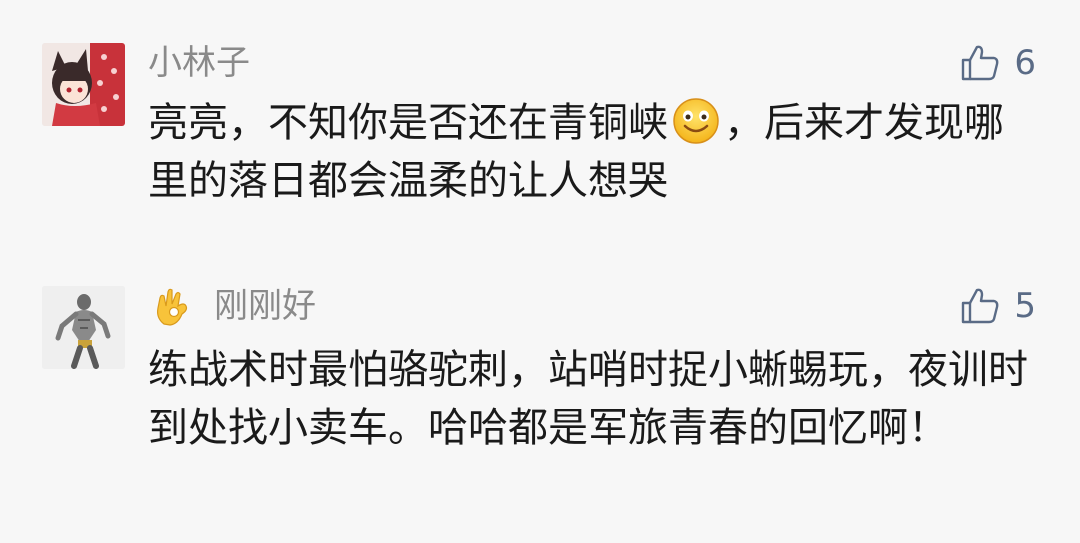  I want to click on username-2: 刚刚好, so click(265, 306).